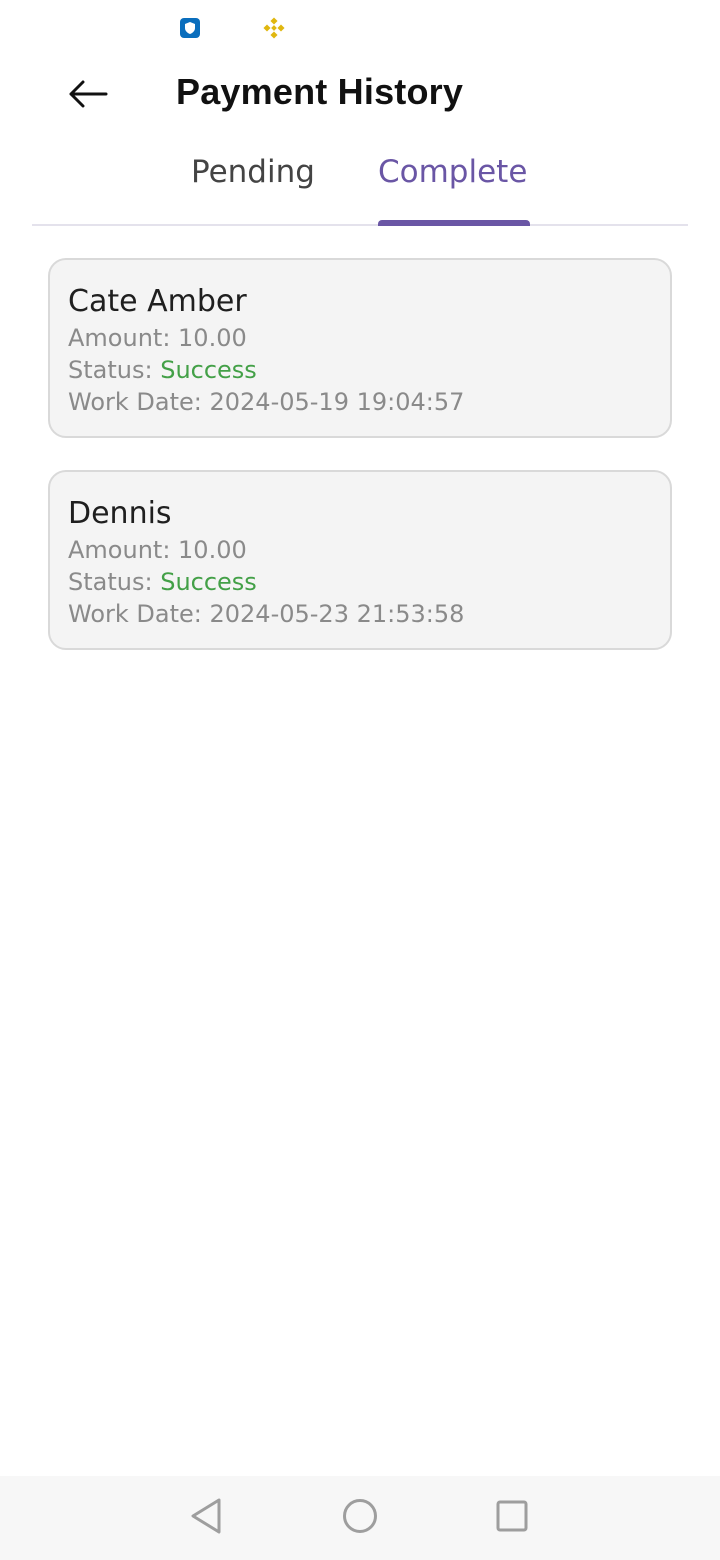 Image resolution: width=720 pixels, height=1560 pixels. Describe the element at coordinates (337, 402) in the screenshot. I see `date-value: 2024-05-19 19:04:57` at that location.